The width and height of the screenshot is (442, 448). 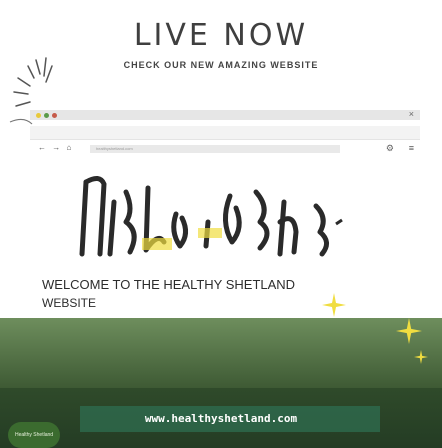 I want to click on browser-address-bar: ← → ⌂ healthyshetland.com ⚙ ≡, so click(x=225, y=139).